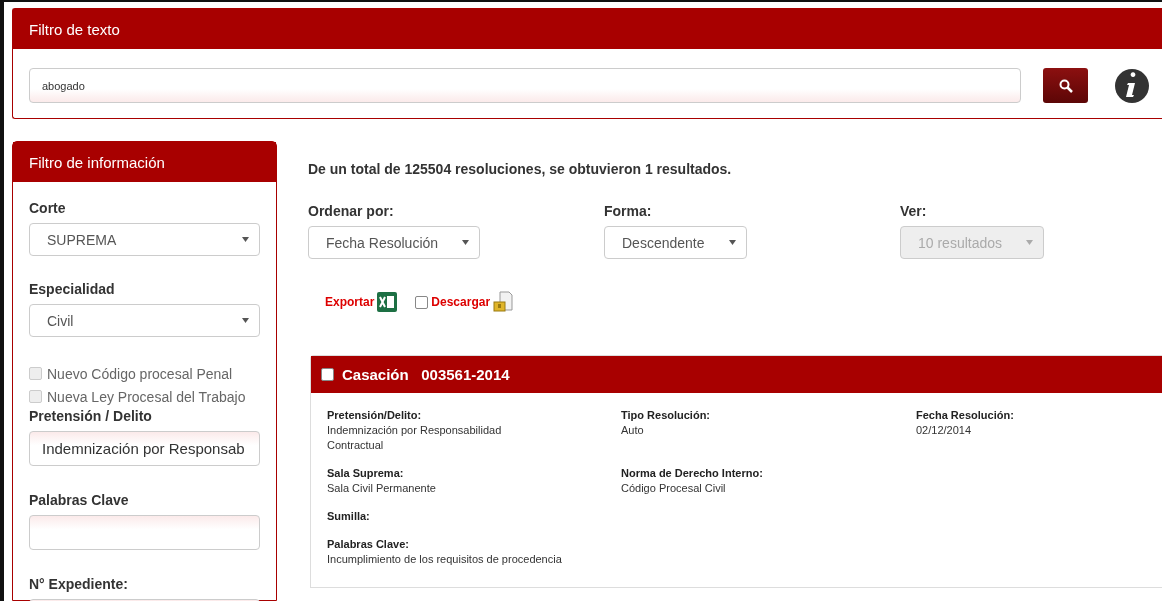 The height and width of the screenshot is (601, 1162). I want to click on field-label: Corte, so click(48, 208).